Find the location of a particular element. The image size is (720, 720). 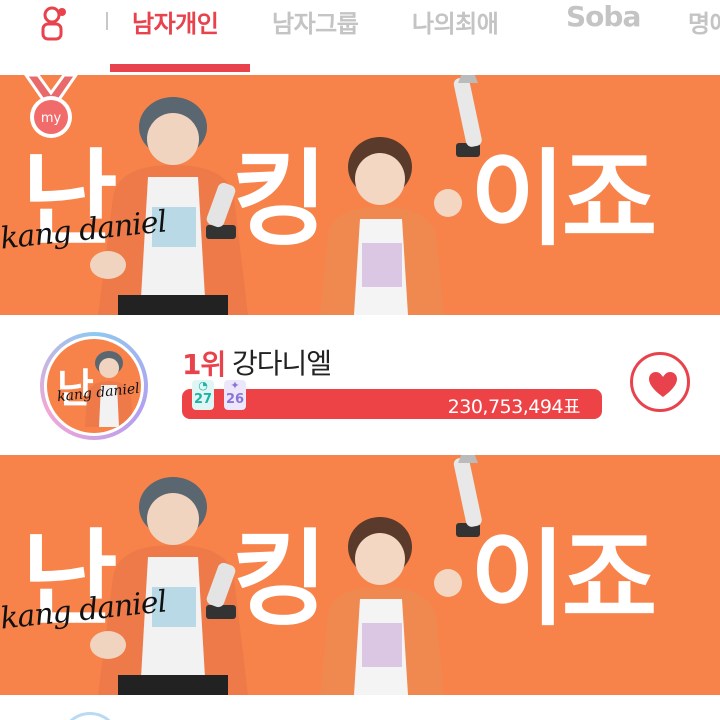

tab-separator is located at coordinates (107, 21).